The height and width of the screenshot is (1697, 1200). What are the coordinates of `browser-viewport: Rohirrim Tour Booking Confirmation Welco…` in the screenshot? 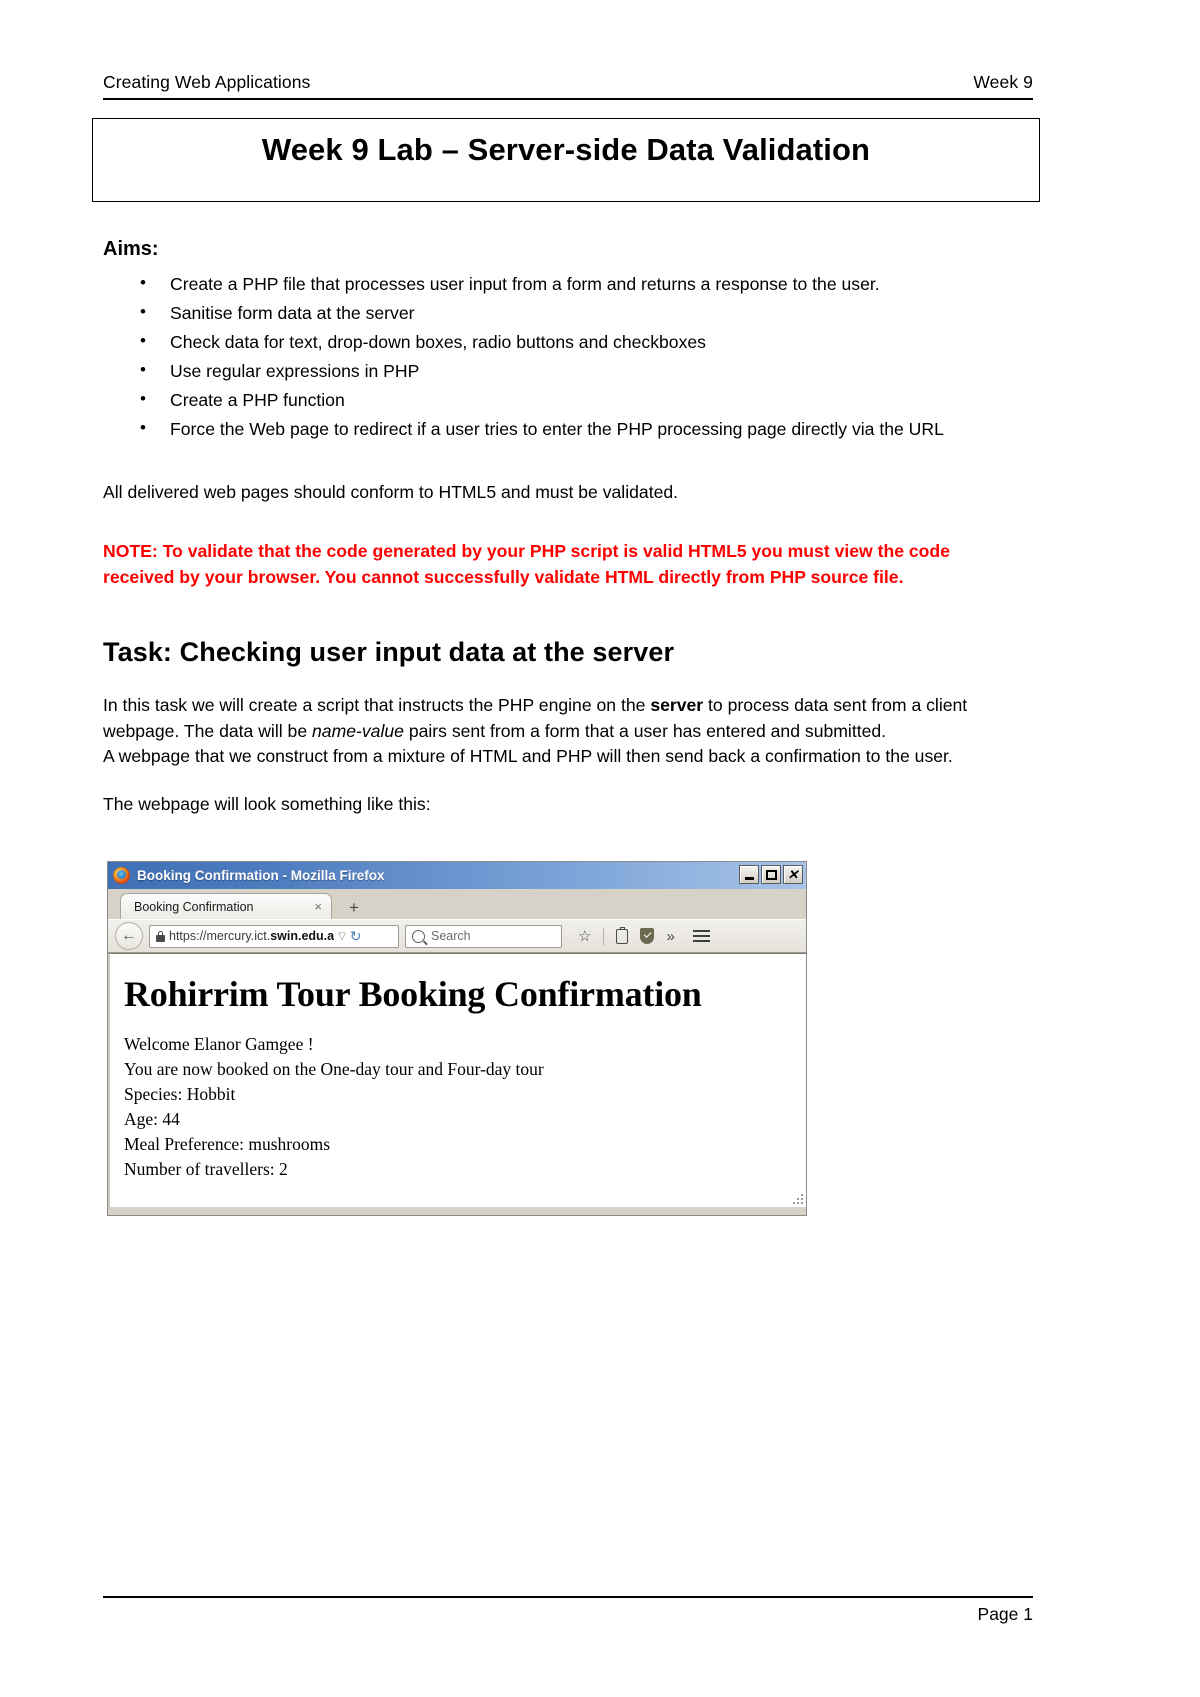 It's located at (457, 1080).